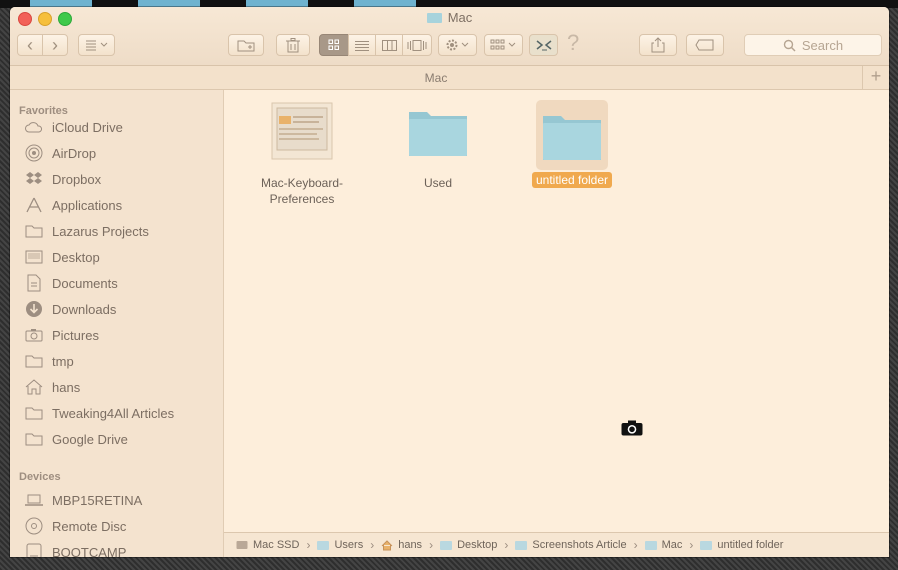 Image resolution: width=898 pixels, height=570 pixels. What do you see at coordinates (632, 428) in the screenshot?
I see `screenshot-camera-icon` at bounding box center [632, 428].